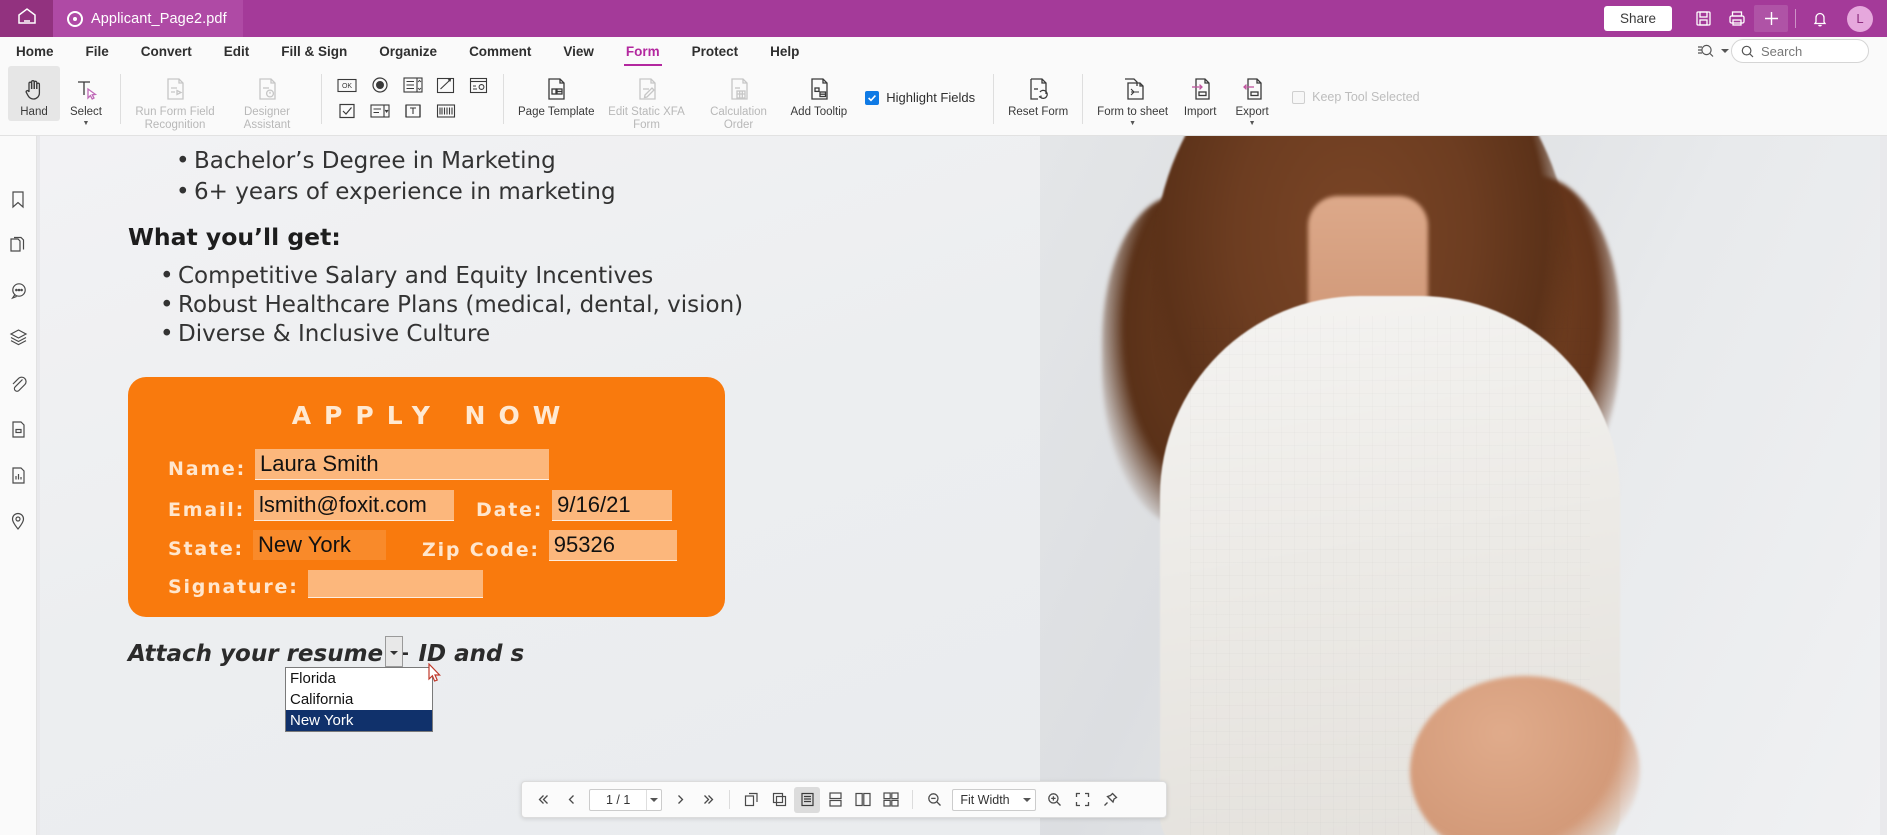  Describe the element at coordinates (1110, 800) in the screenshot. I see `pin-toolbar-icon` at that location.